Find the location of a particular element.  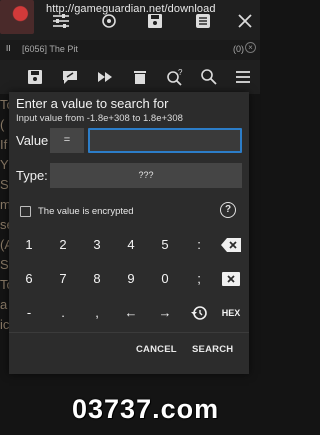

top-app-bar: http://gameguardian.net/download is located at coordinates (130, 20).